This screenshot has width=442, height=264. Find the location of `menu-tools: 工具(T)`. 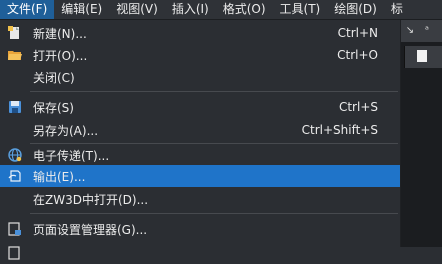

menu-tools: 工具(T) is located at coordinates (300, 9).